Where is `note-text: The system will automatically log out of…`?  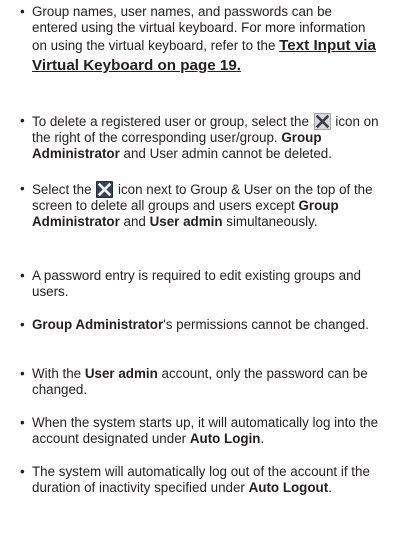 note-text: The system will automatically log out of… is located at coordinates (210, 480).